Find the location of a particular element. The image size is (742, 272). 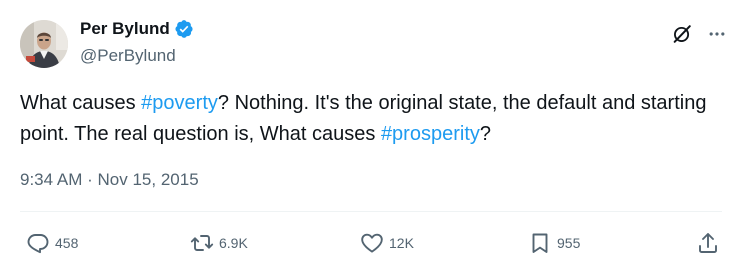

author-handle: @PerBylund is located at coordinates (128, 56).